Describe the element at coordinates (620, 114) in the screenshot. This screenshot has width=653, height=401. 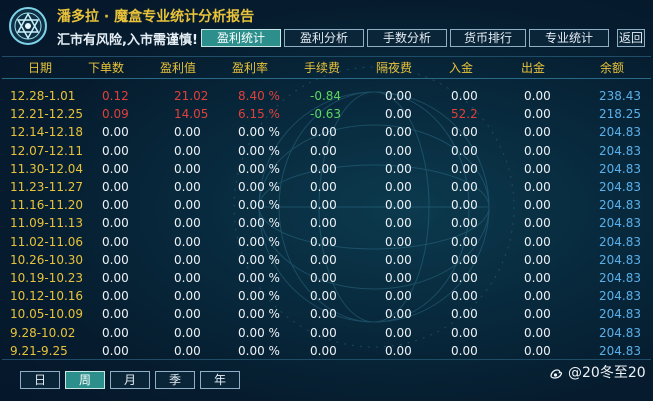
I see `cell-balance: 218.25` at that location.